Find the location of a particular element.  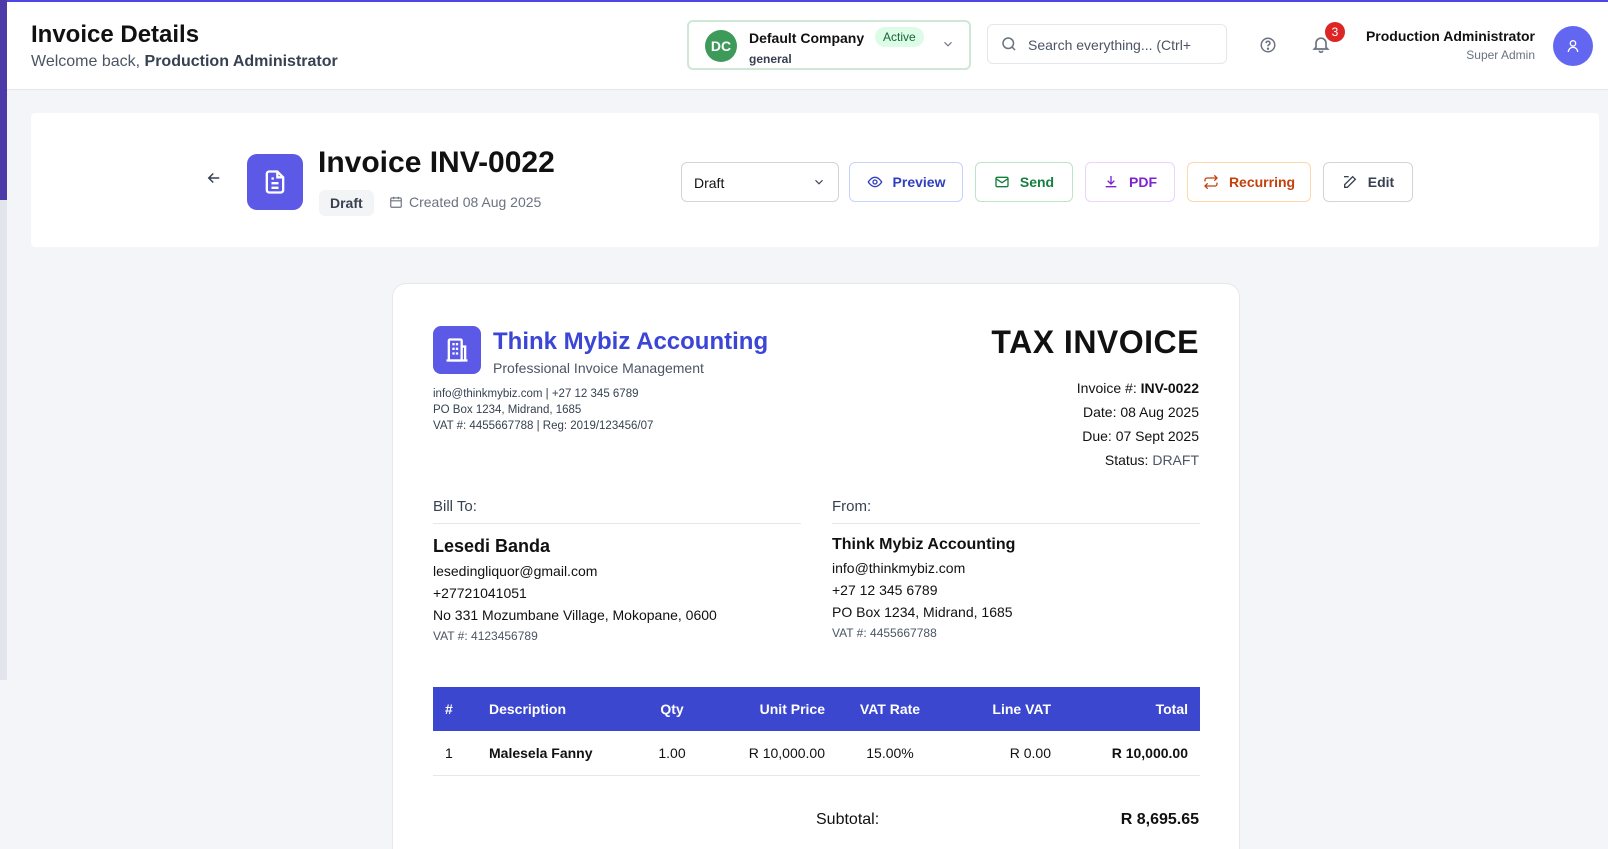

business-name: Think Mybiz Accounting is located at coordinates (631, 341).